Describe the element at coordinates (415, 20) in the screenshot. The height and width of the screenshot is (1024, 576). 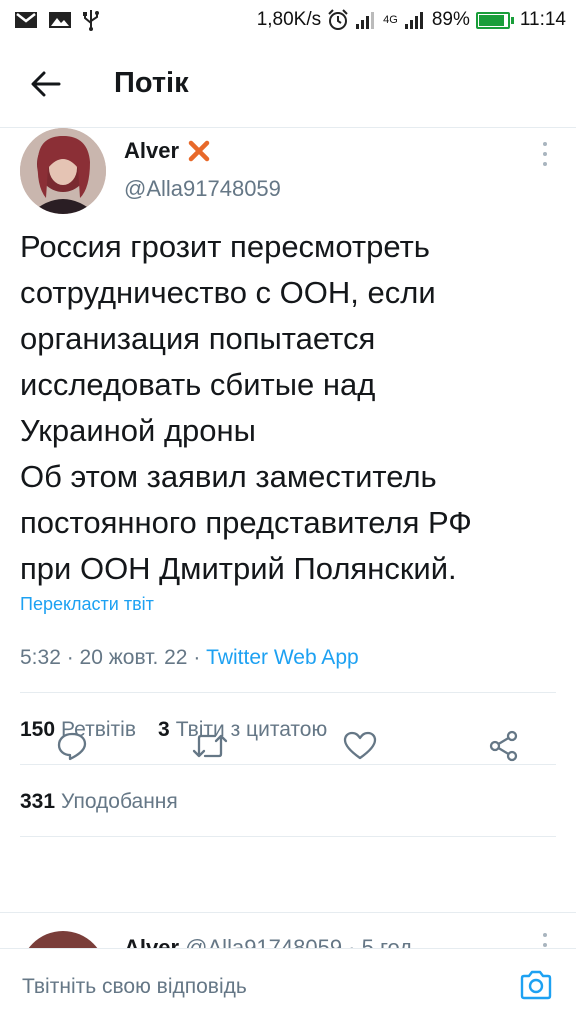
I see `signal-4g-icon` at that location.